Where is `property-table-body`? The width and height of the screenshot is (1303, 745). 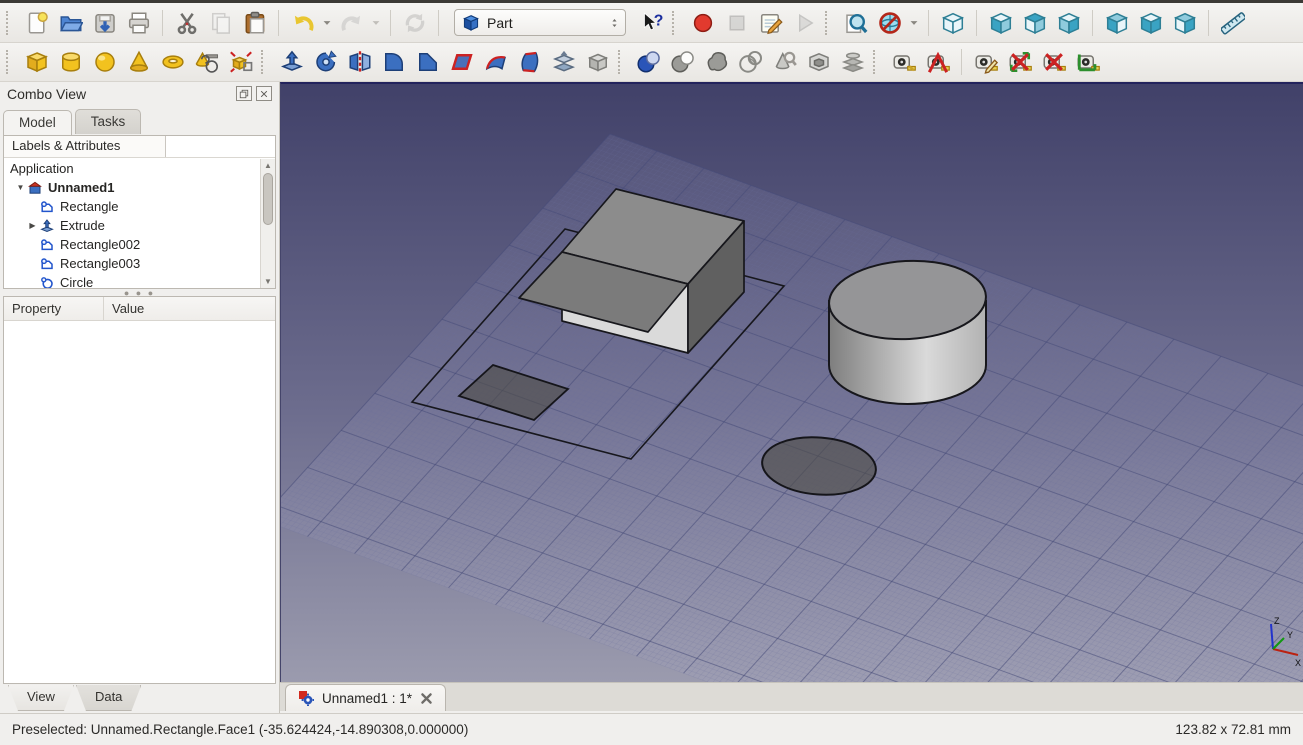
property-table-body is located at coordinates (139, 502).